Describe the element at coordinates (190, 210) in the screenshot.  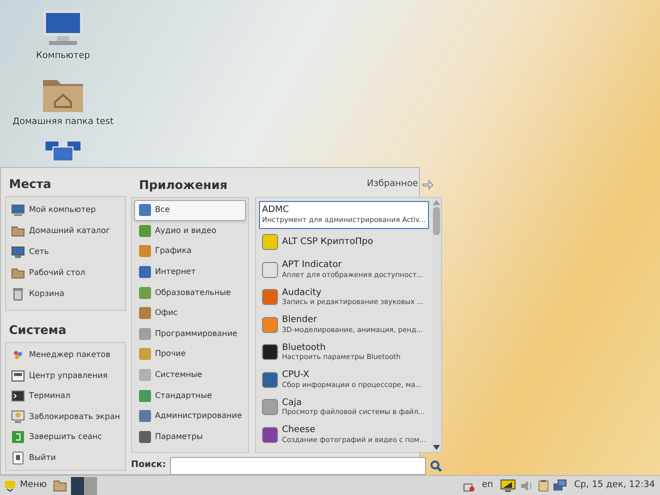
I see `category-item: Все` at that location.